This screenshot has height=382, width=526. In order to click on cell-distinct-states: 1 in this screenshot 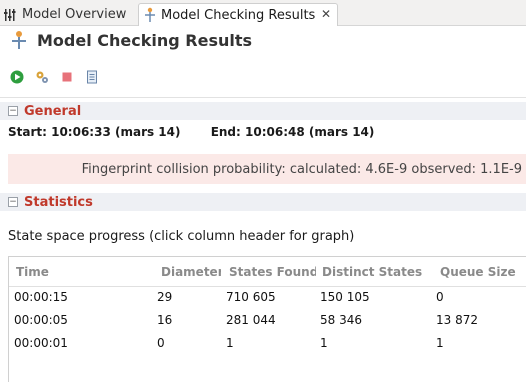, I will do `click(324, 343)`.